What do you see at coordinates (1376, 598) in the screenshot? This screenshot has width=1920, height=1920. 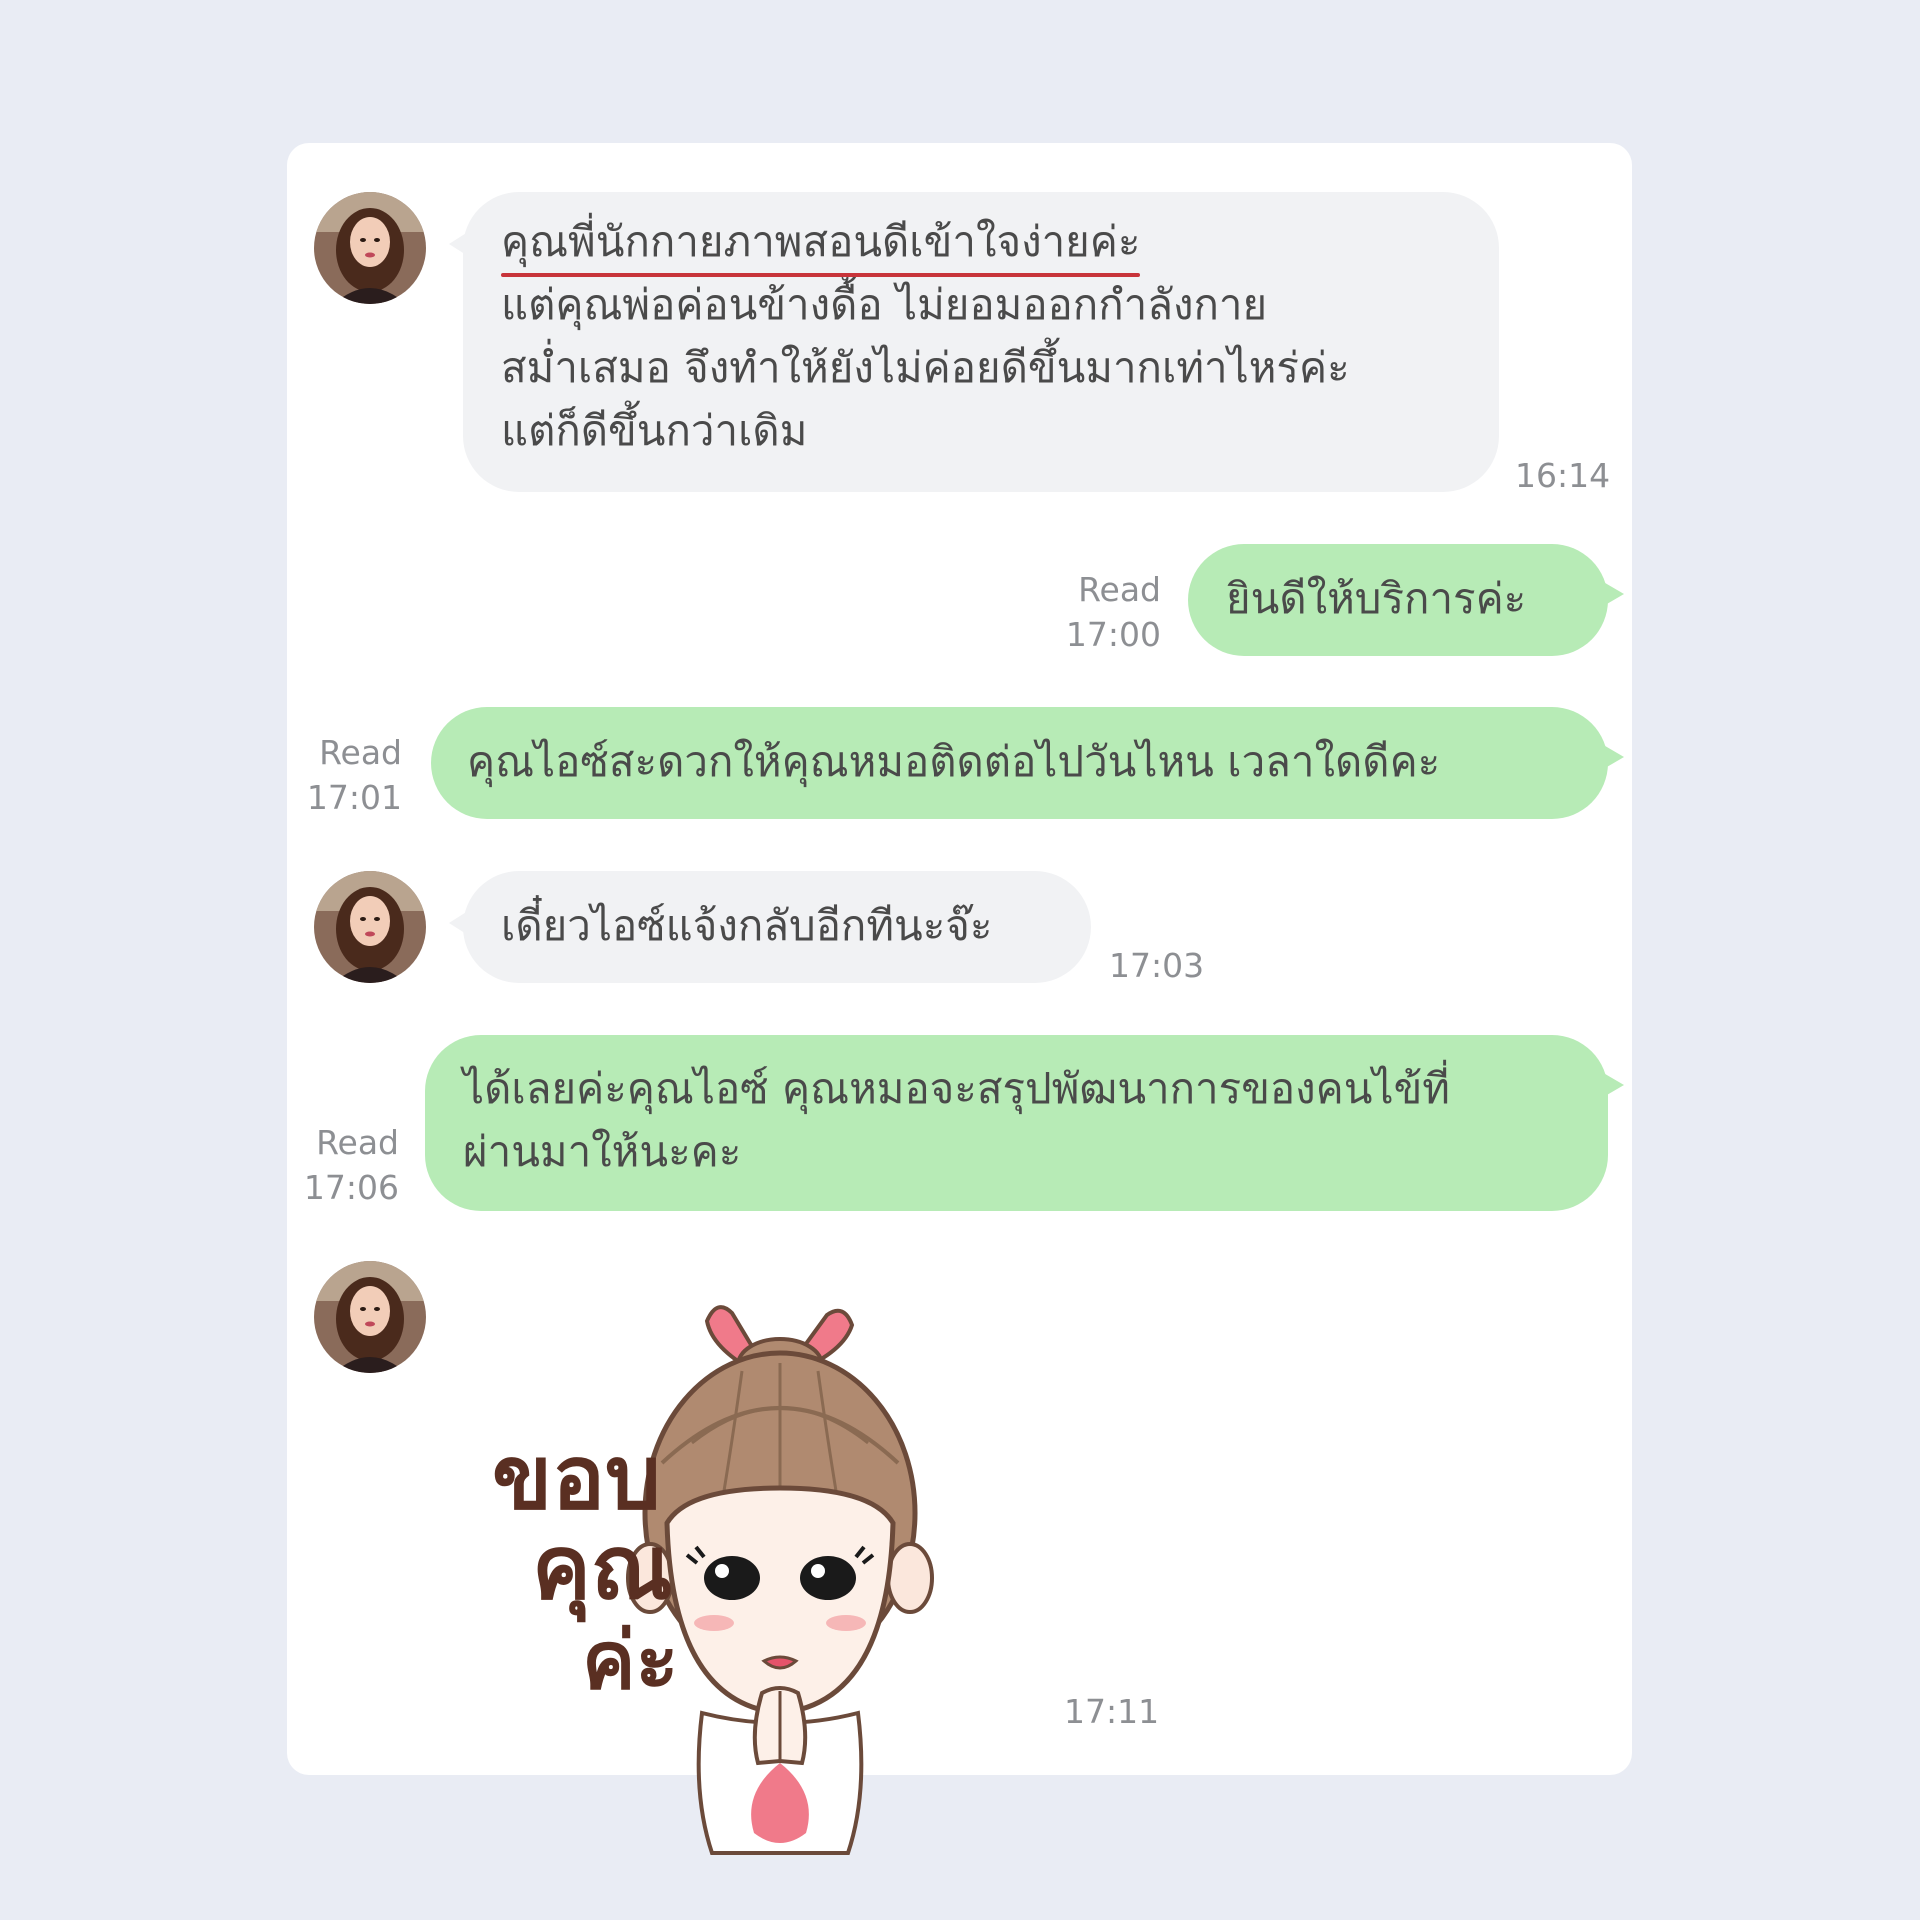 I see `message-line: ยินดีให้บริการค่ะ` at bounding box center [1376, 598].